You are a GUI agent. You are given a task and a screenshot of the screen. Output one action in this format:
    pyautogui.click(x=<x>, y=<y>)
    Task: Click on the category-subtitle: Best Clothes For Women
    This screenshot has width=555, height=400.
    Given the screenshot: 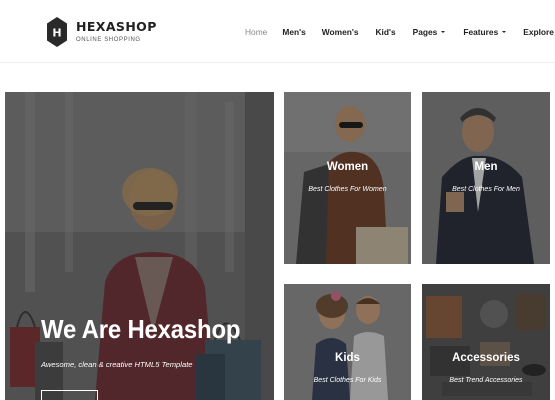 What is the action you would take?
    pyautogui.click(x=347, y=189)
    